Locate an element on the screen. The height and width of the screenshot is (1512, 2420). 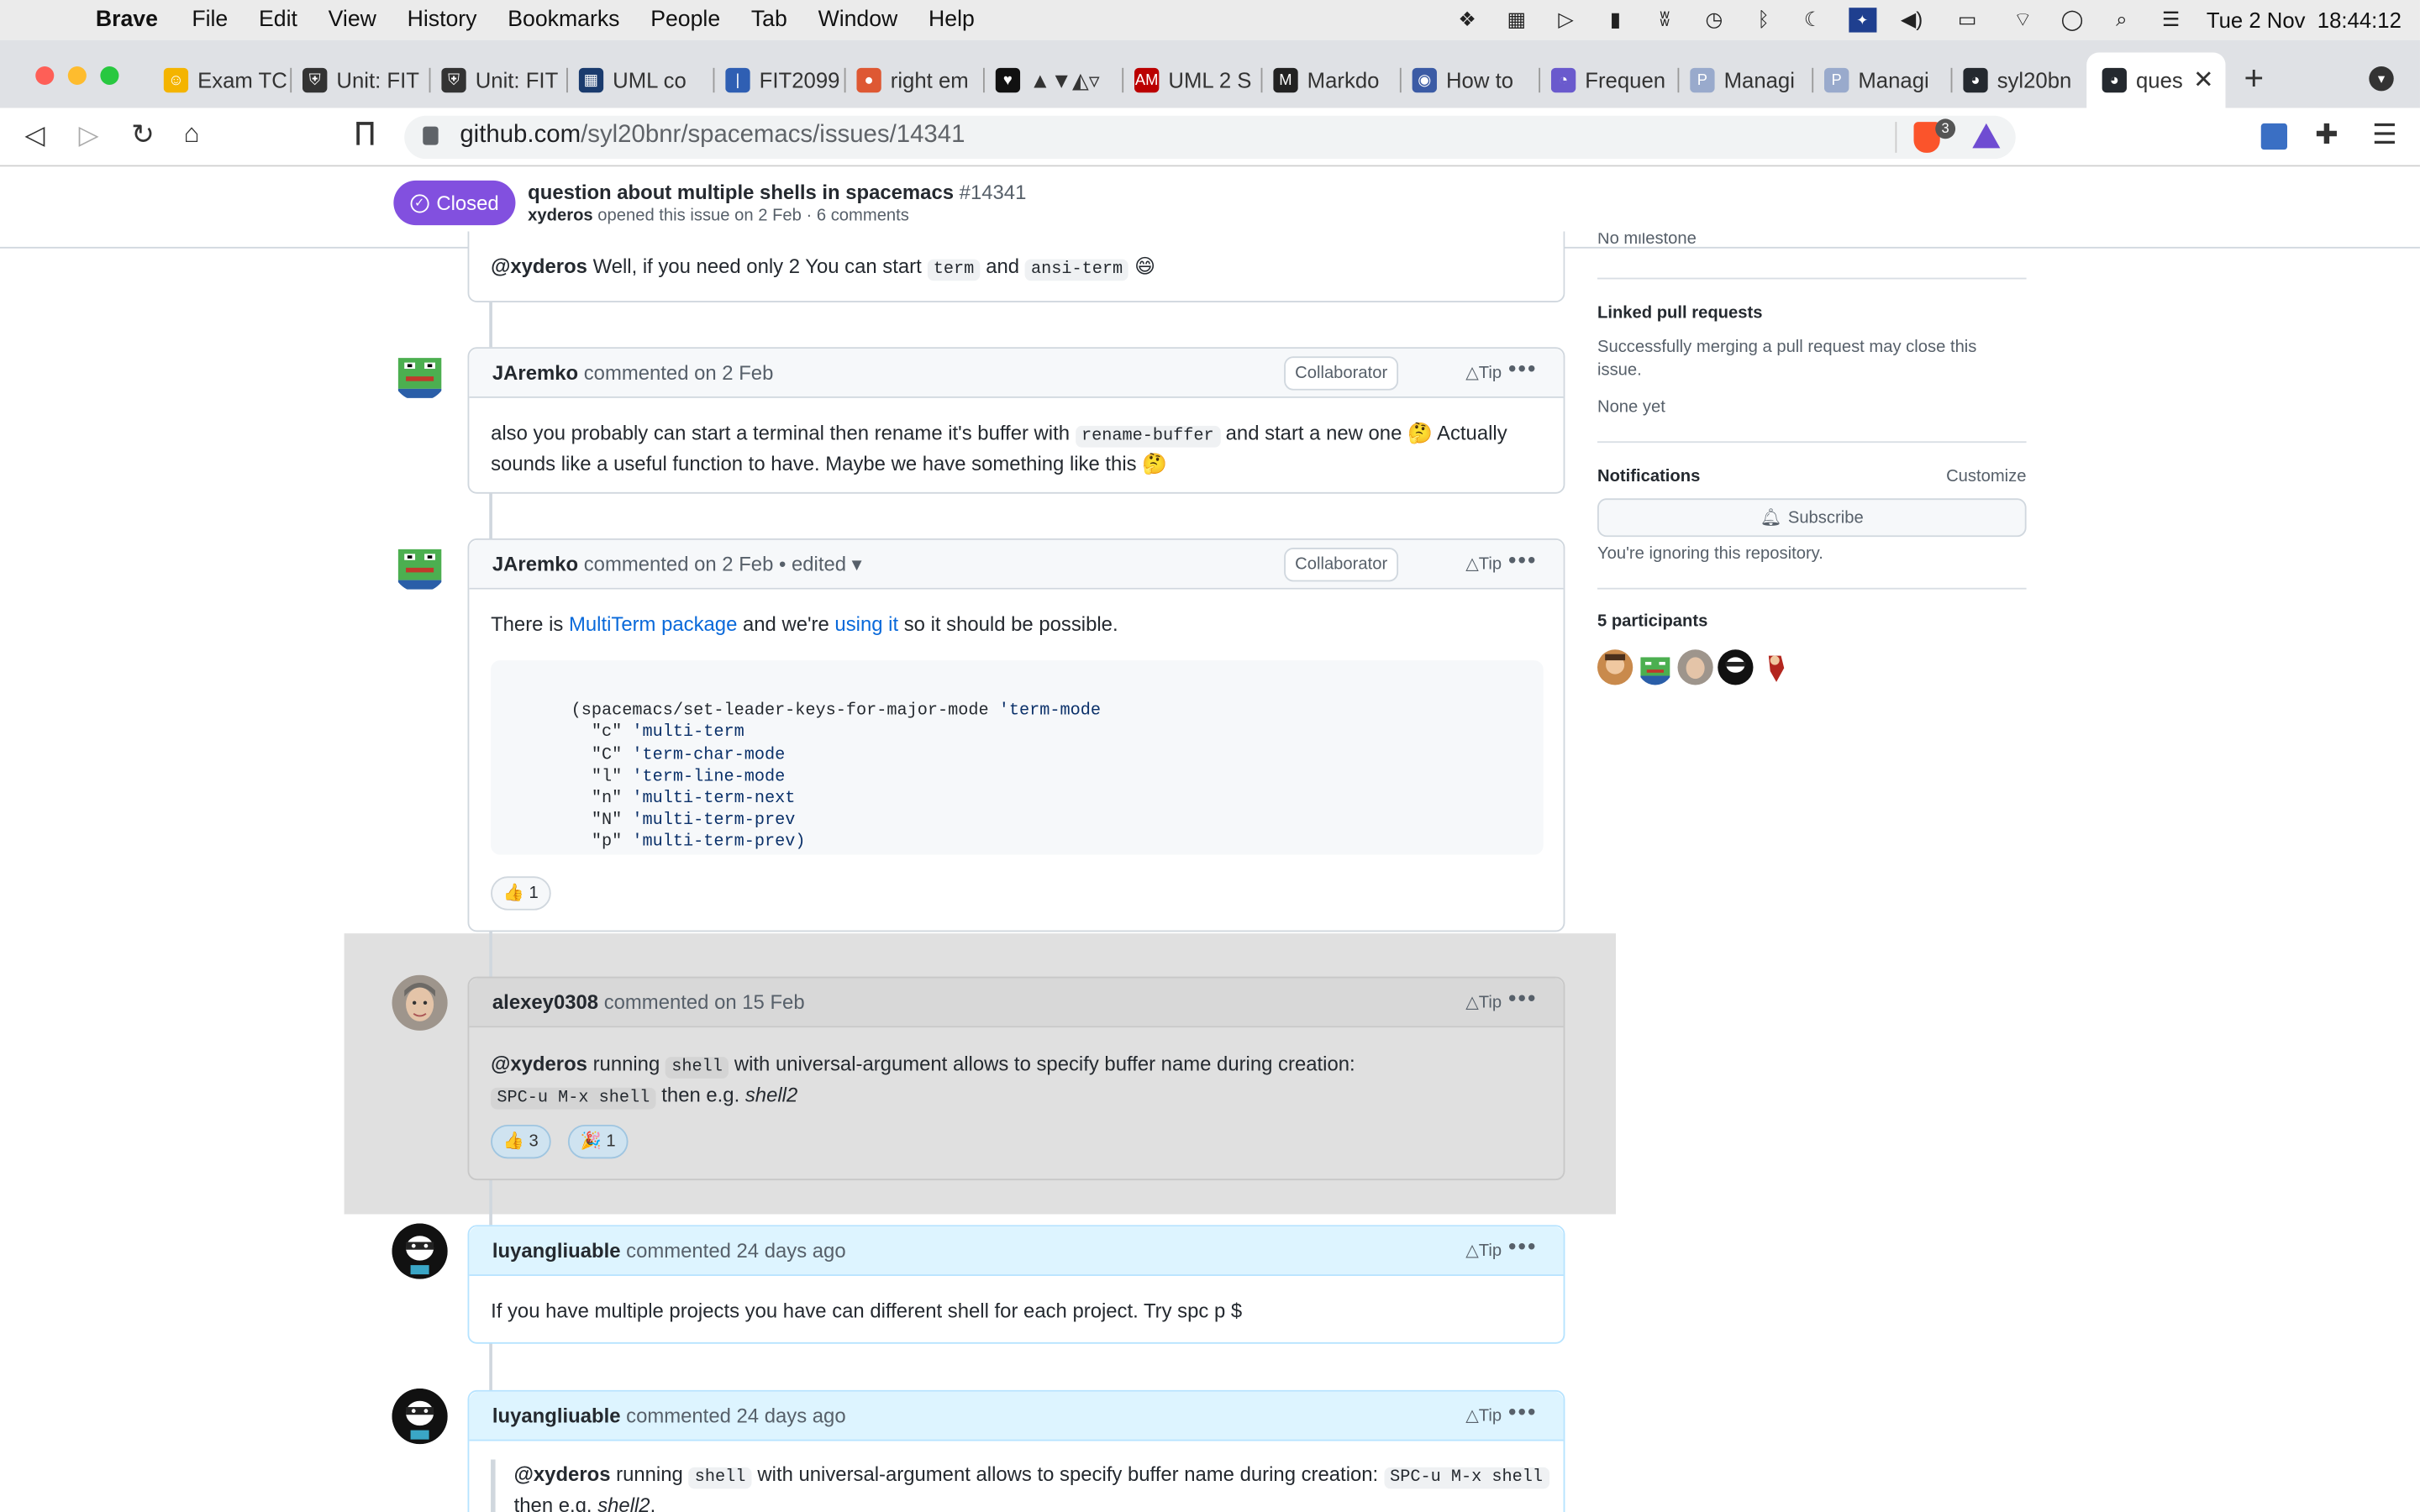
lock-icon is located at coordinates (431, 135).